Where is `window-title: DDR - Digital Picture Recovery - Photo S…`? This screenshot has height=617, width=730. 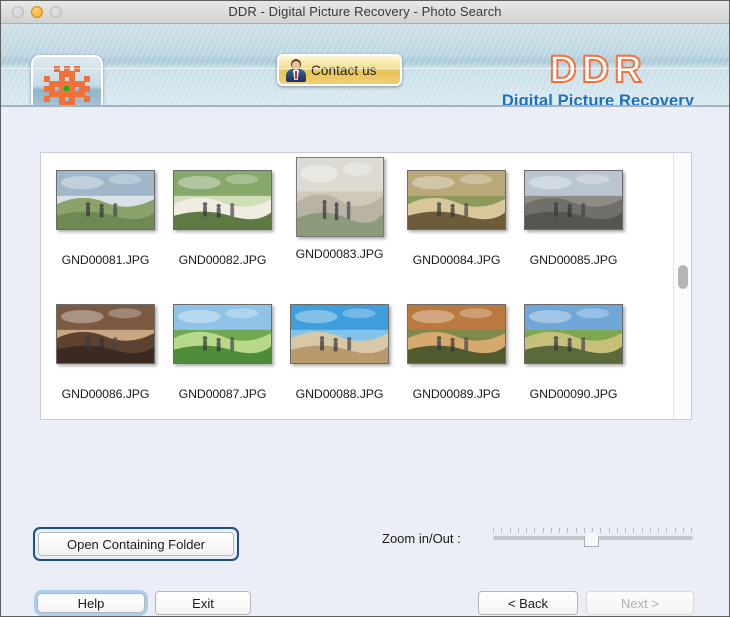 window-title: DDR - Digital Picture Recovery - Photo S… is located at coordinates (365, 11).